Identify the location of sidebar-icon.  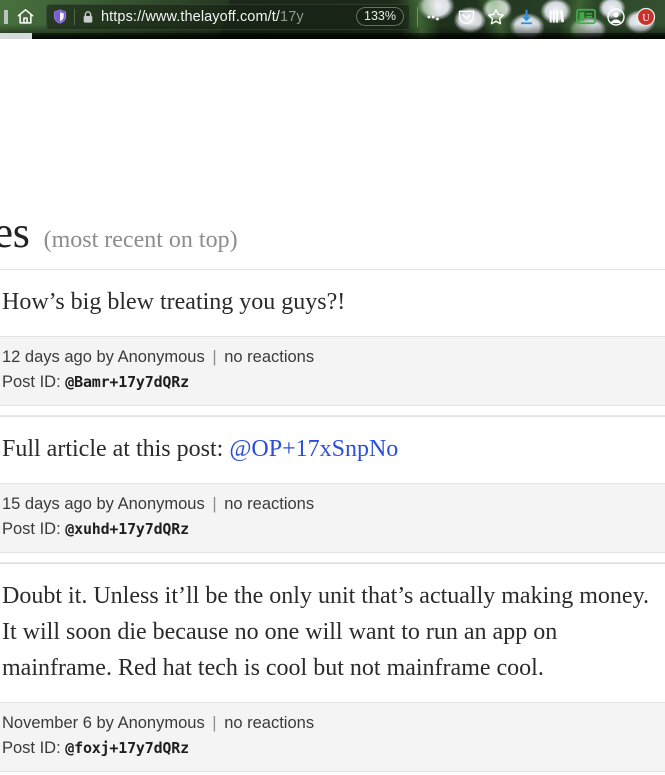
(586, 16).